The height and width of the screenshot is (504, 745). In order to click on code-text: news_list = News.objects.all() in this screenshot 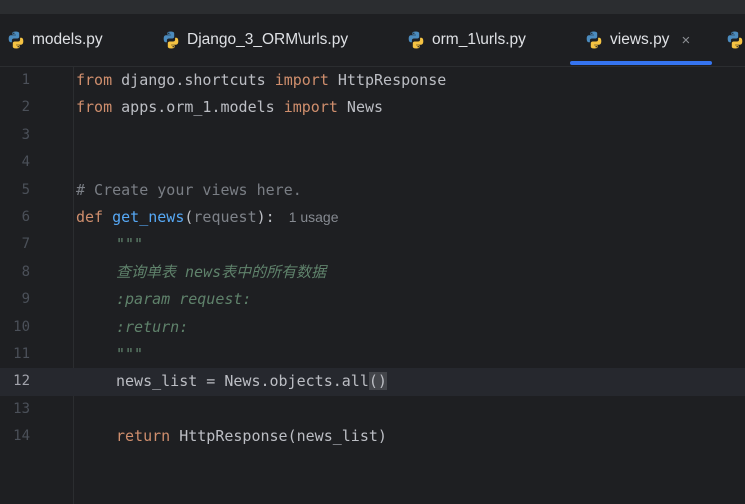, I will do `click(251, 381)`.